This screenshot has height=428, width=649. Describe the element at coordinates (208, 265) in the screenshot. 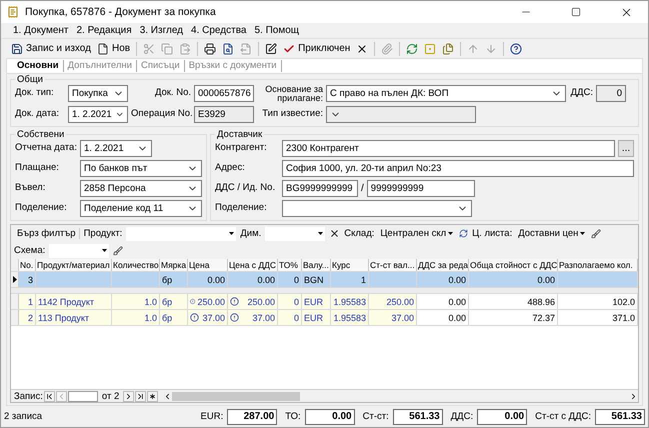

I see `column-header: Цена` at that location.